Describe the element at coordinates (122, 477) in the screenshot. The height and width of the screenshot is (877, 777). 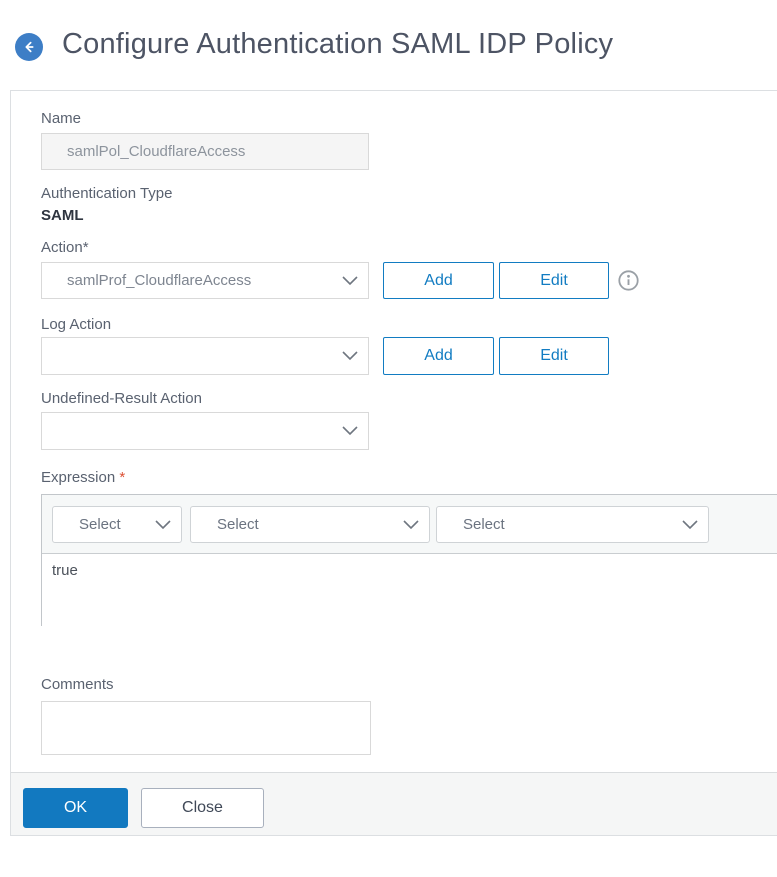
I see `expression-required-mark: *` at that location.